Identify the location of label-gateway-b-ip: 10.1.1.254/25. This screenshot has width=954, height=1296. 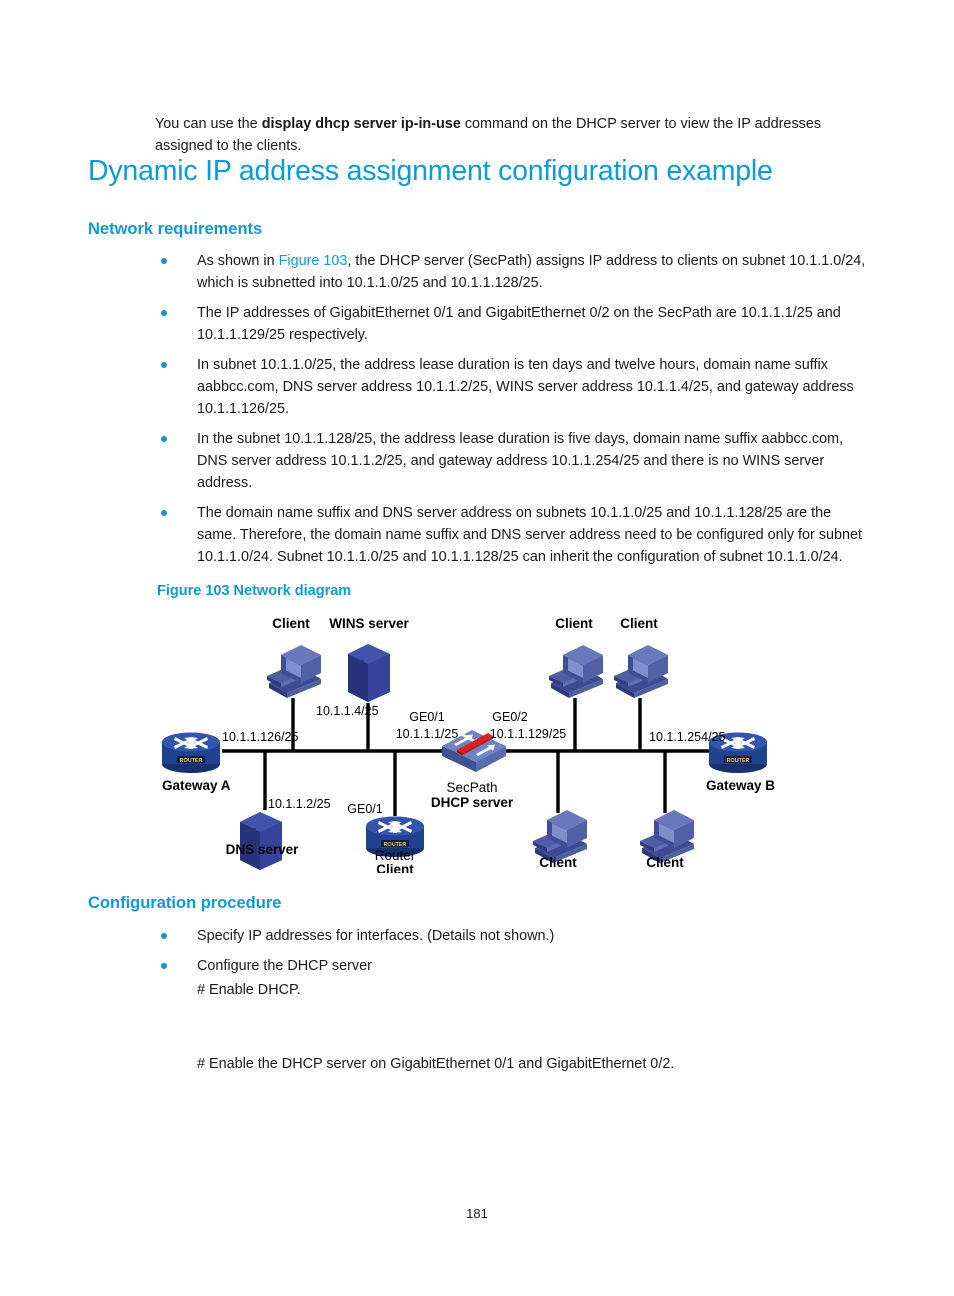
(687, 737).